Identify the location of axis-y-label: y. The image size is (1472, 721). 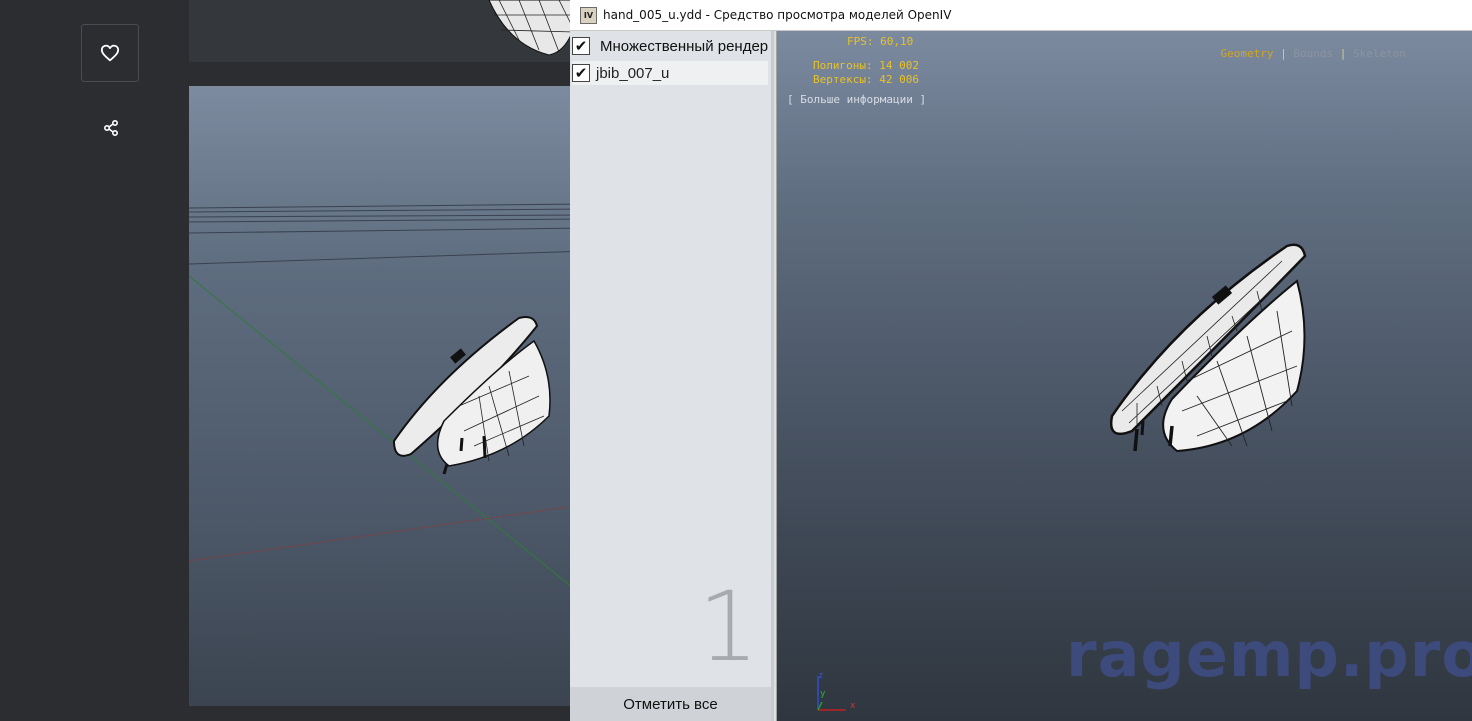
(823, 694).